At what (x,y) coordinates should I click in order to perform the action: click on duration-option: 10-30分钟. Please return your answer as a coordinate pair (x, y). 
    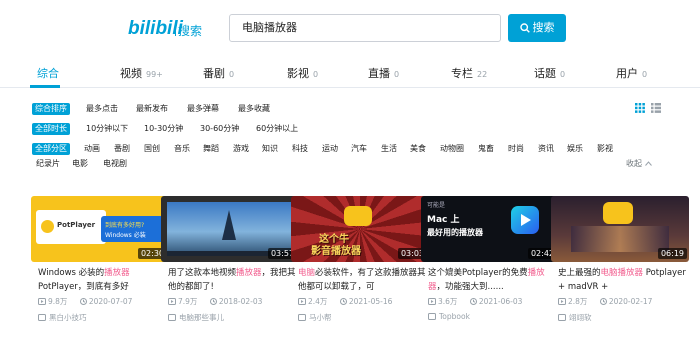
    Looking at the image, I should click on (163, 129).